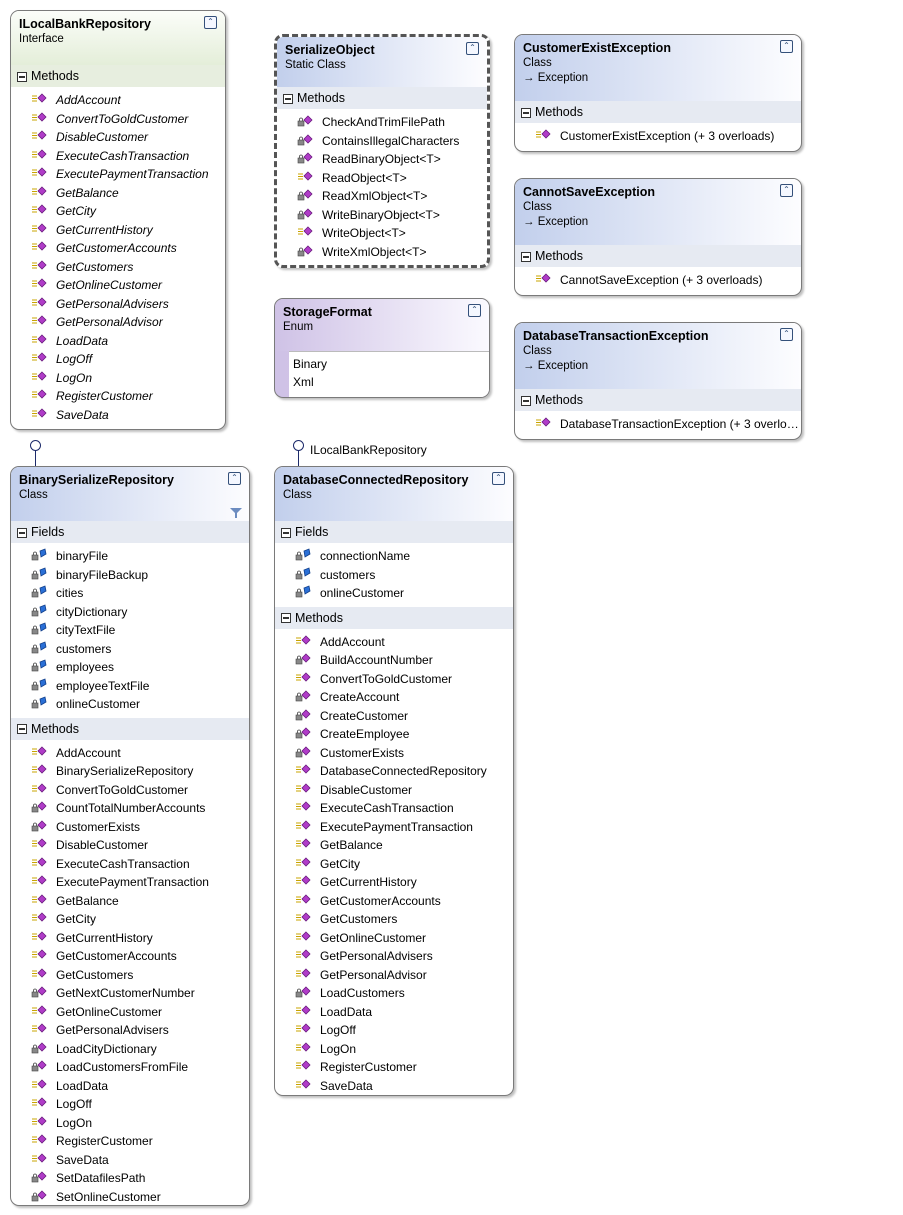 This screenshot has width=903, height=1215. I want to click on shape-storage: StorageFormat Enum ⌃ Binary Xml, so click(382, 348).